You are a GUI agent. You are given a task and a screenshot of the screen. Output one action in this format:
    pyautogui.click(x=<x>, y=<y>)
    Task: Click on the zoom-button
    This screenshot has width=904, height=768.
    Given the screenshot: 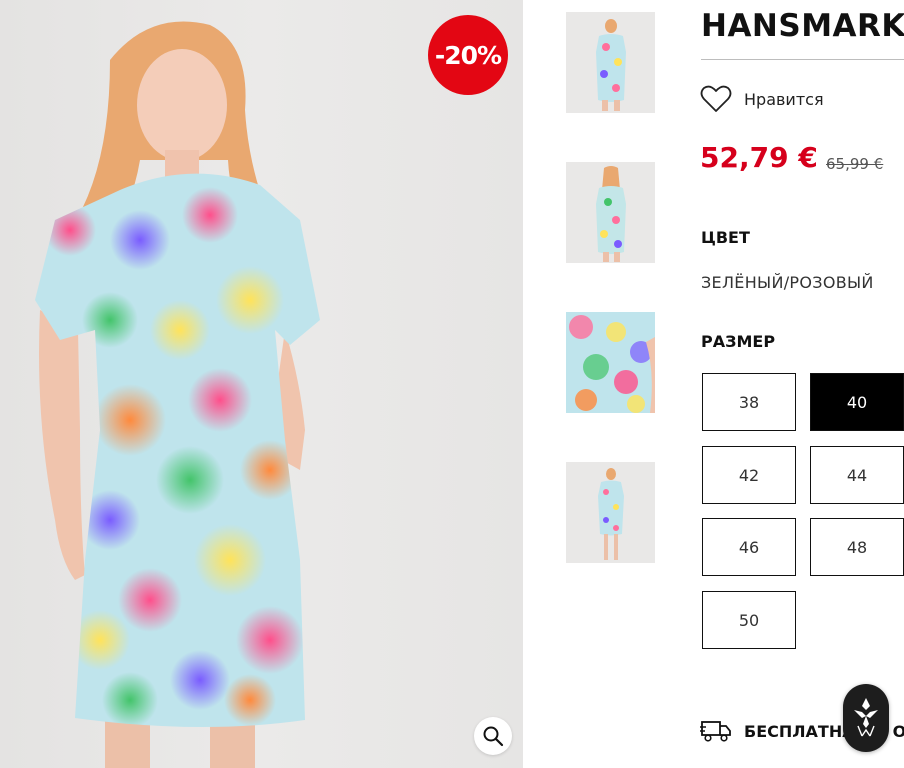 What is the action you would take?
    pyautogui.click(x=493, y=736)
    